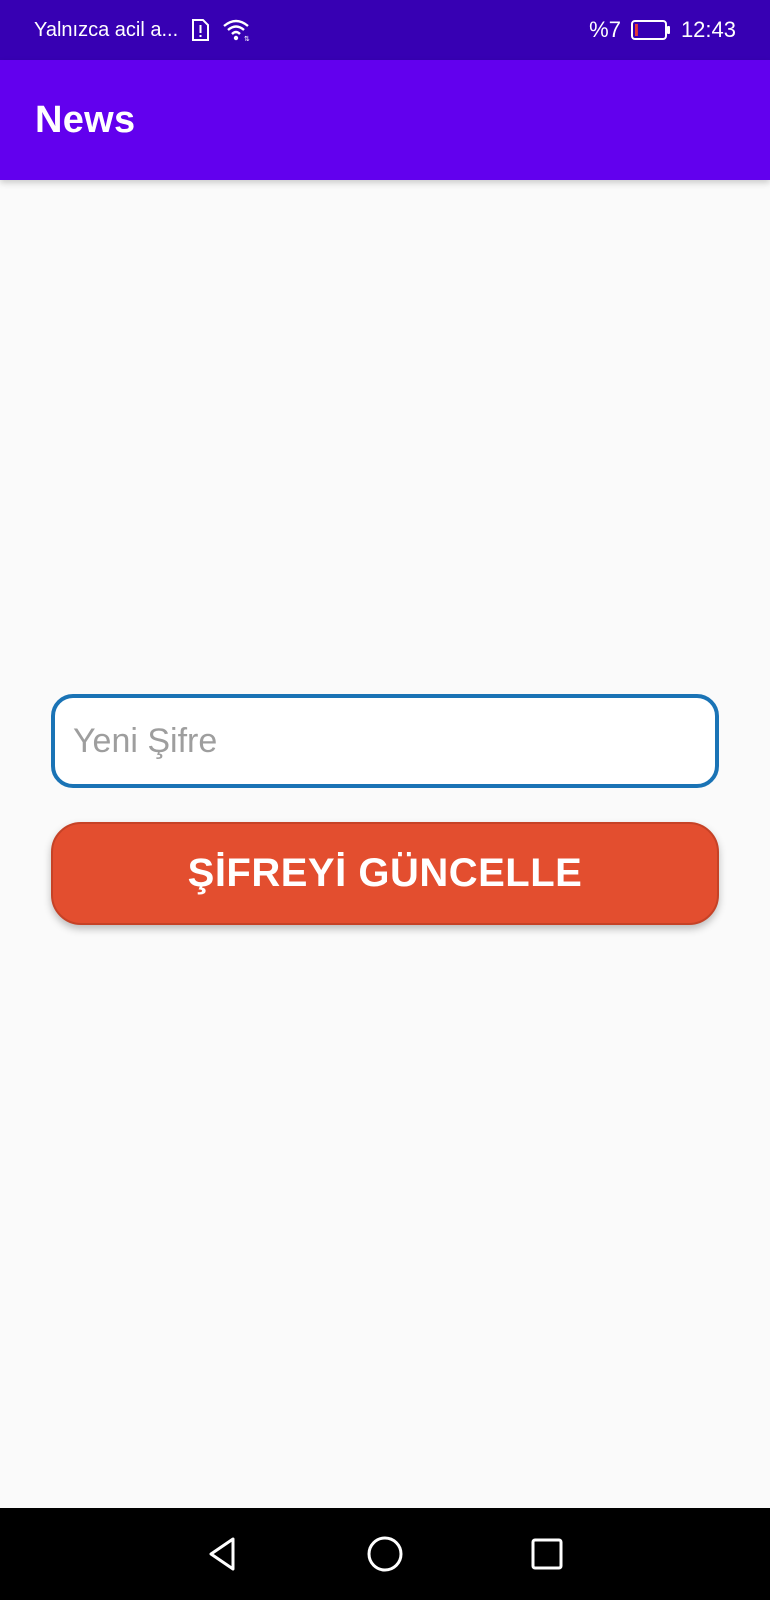  I want to click on status-right: %7 12:43, so click(662, 30).